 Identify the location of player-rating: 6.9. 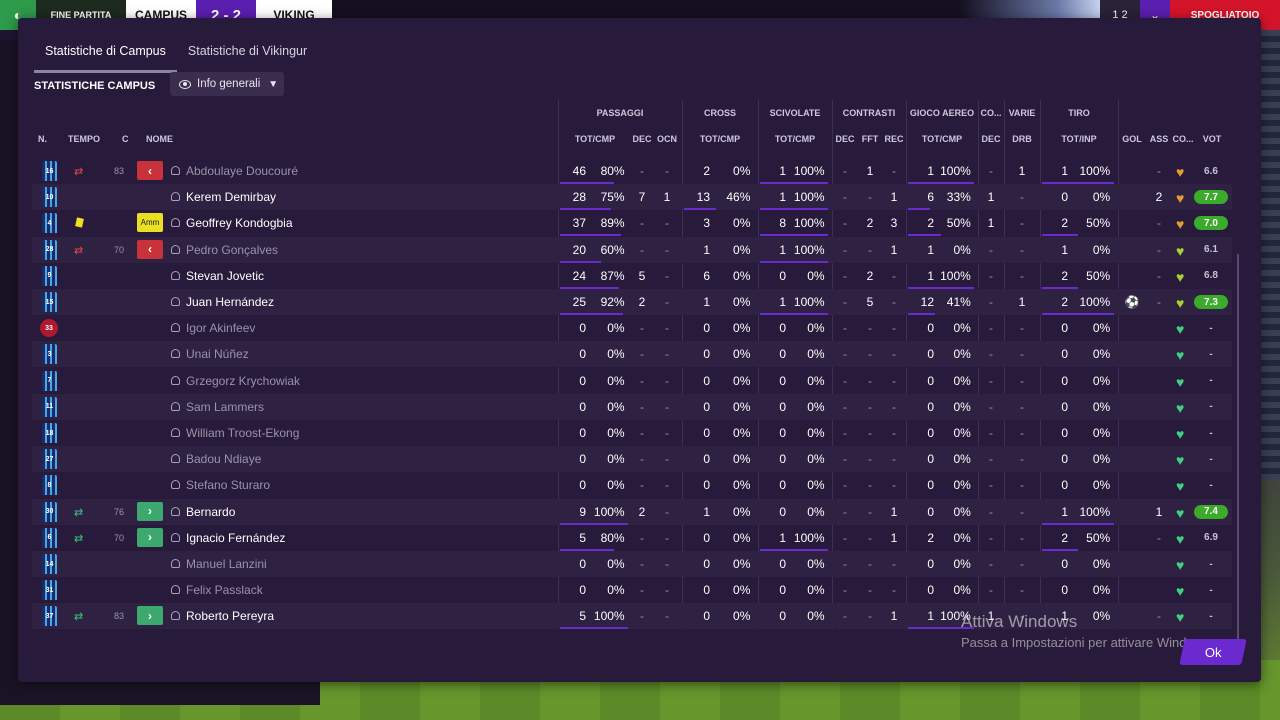
(1211, 538).